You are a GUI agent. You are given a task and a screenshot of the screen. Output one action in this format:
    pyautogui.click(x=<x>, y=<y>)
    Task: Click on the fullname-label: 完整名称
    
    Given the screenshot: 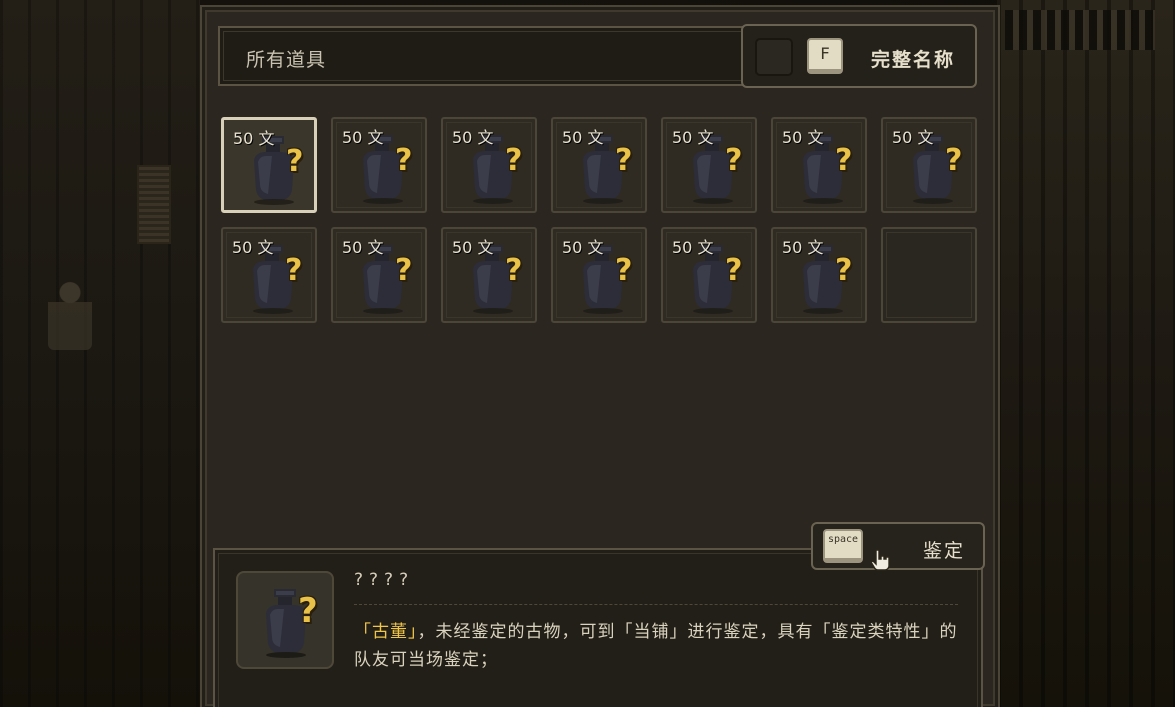 What is the action you would take?
    pyautogui.click(x=913, y=60)
    